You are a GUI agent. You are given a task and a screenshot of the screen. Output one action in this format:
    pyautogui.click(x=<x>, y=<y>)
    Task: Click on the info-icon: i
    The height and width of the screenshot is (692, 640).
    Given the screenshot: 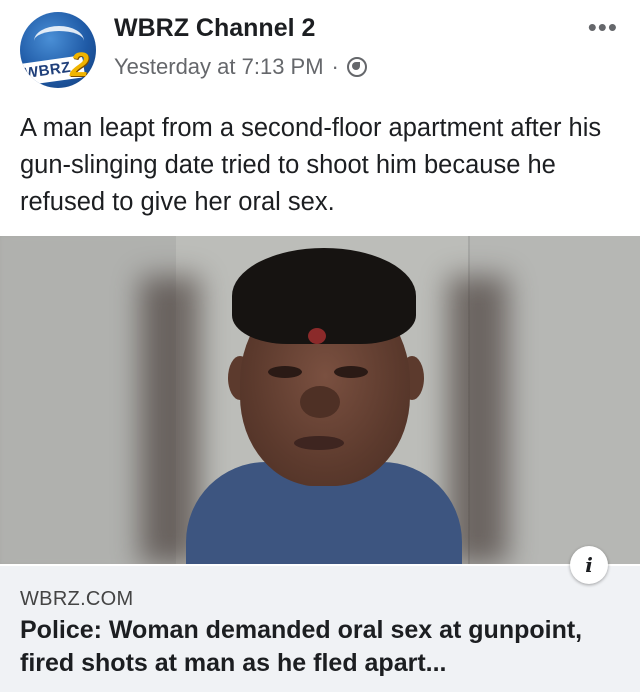 What is the action you would take?
    pyautogui.click(x=589, y=565)
    